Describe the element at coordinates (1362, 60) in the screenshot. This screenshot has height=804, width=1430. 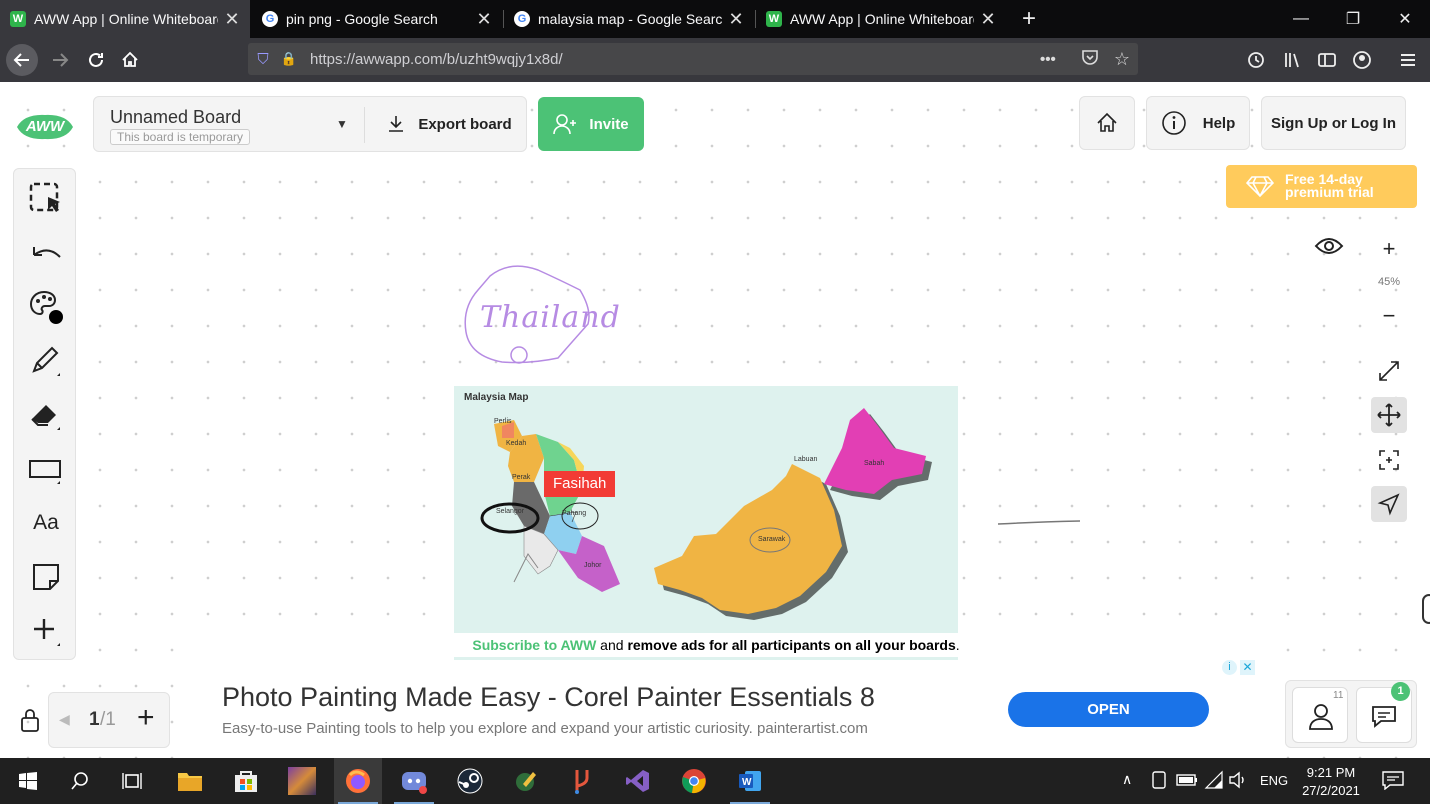
I see `account-icon` at that location.